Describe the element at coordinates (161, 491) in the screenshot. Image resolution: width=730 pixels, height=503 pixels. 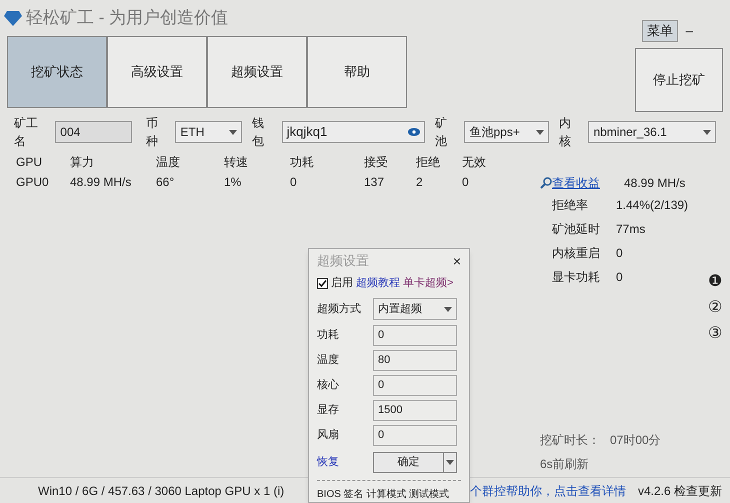
I see `system-info: Win10 / 6G / 457.63 / 3060 Laptop GPU x 1 (i)` at that location.